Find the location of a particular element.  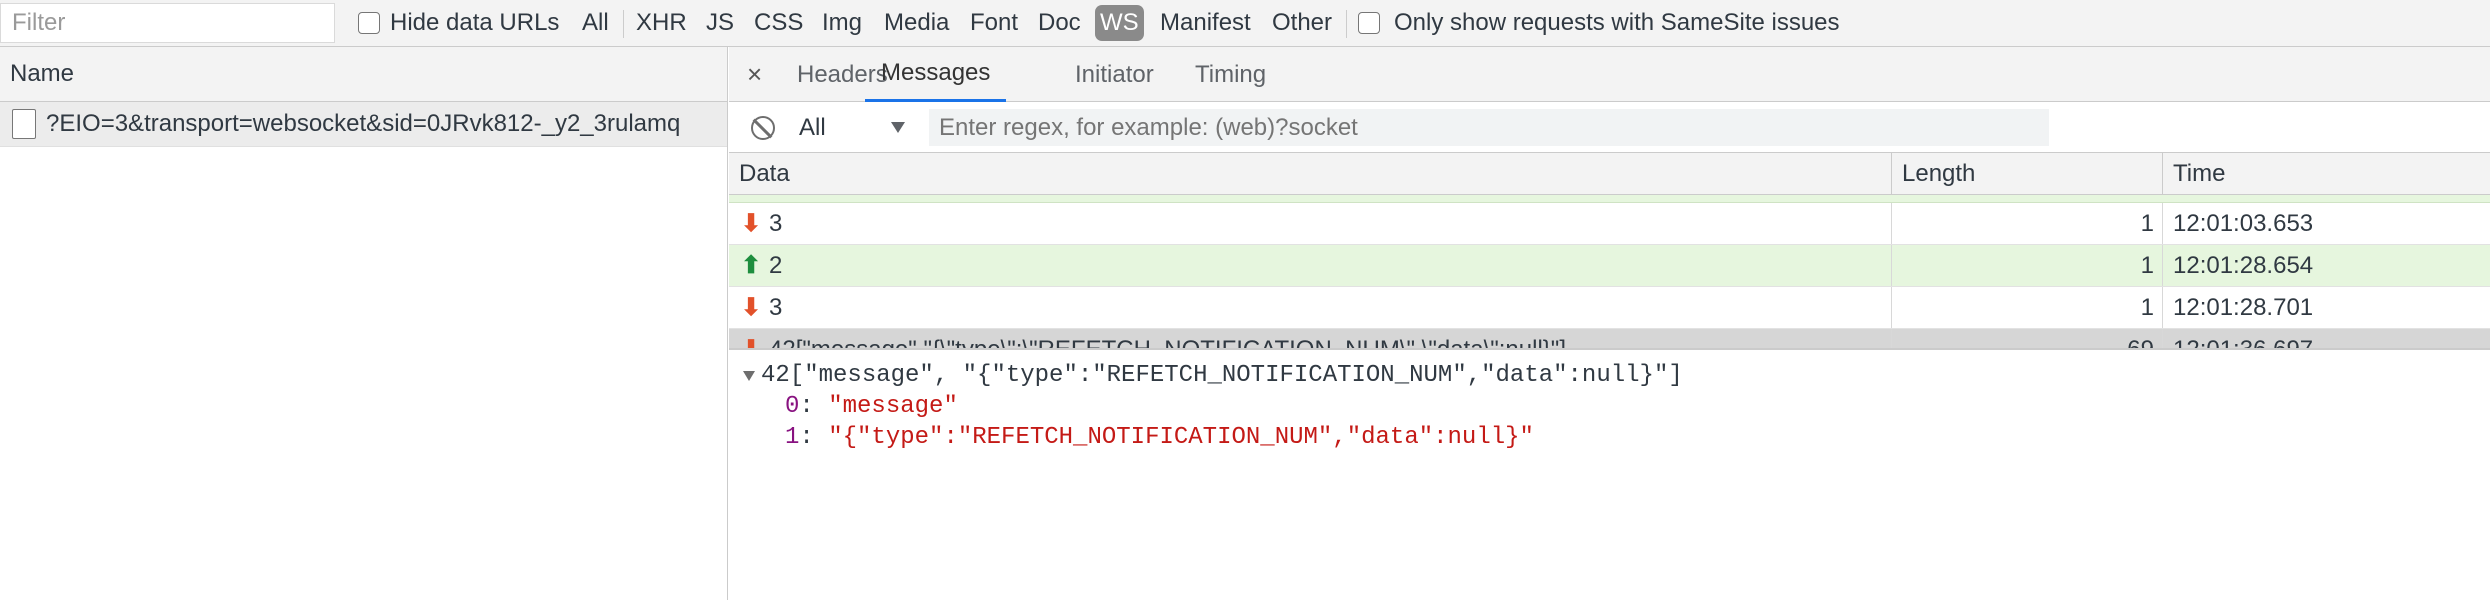

filter-type-xhr: XHR is located at coordinates (661, 23).